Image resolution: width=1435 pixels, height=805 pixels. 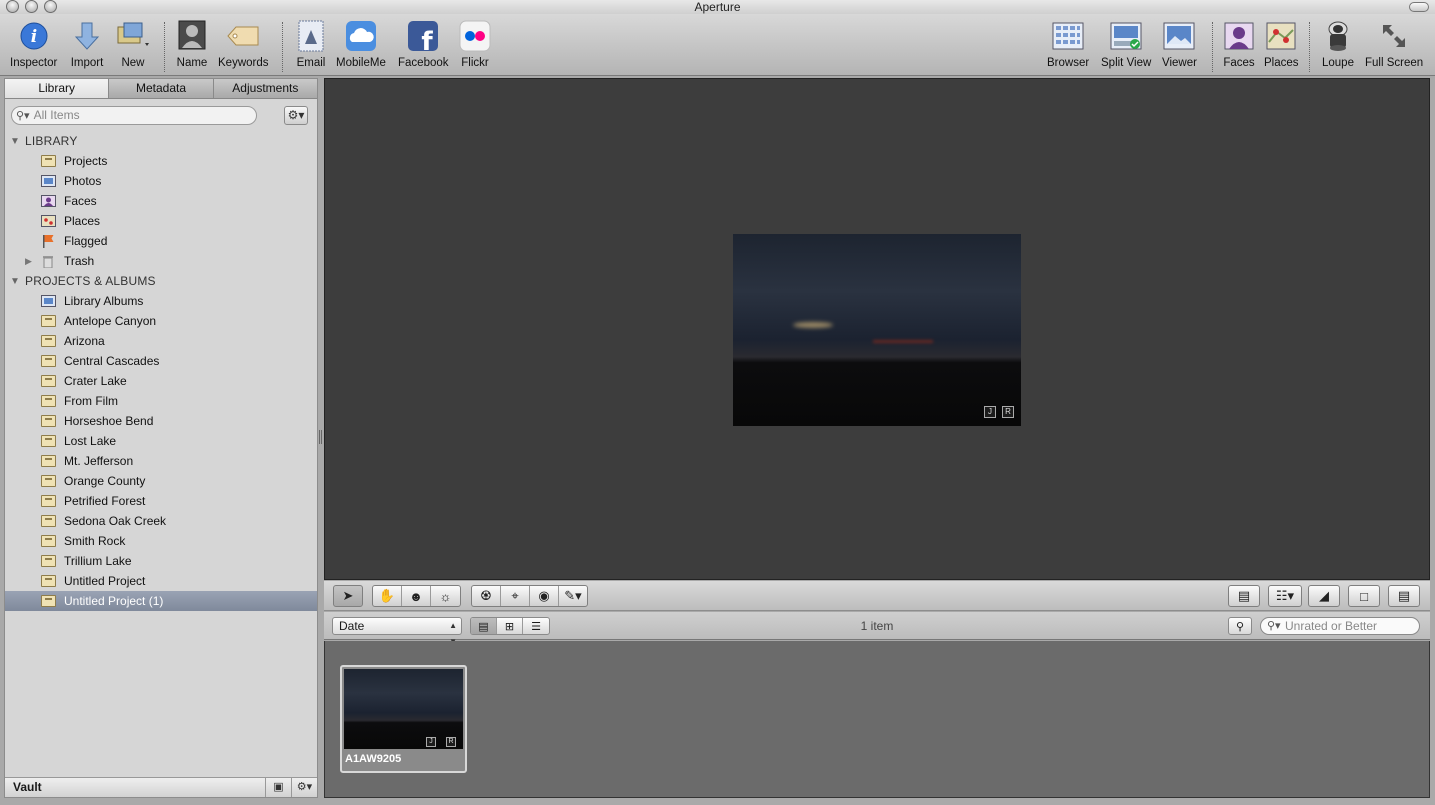 What do you see at coordinates (1244, 596) in the screenshot?
I see `show-viewer-button: ▤` at bounding box center [1244, 596].